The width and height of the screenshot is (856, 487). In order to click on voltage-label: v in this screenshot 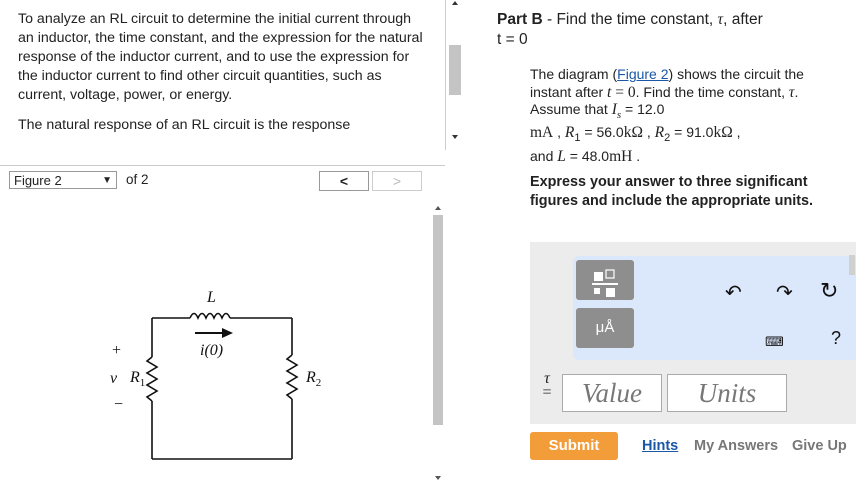, I will do `click(114, 378)`.